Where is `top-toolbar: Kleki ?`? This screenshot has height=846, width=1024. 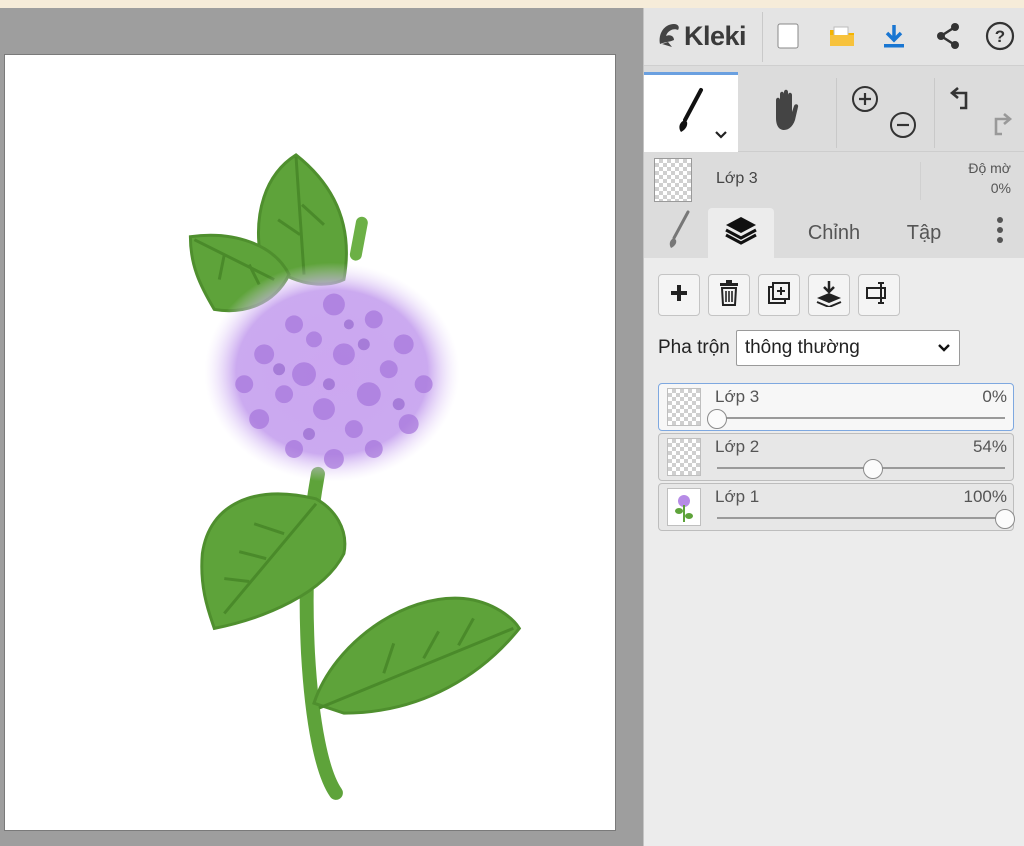 top-toolbar: Kleki ? is located at coordinates (834, 37).